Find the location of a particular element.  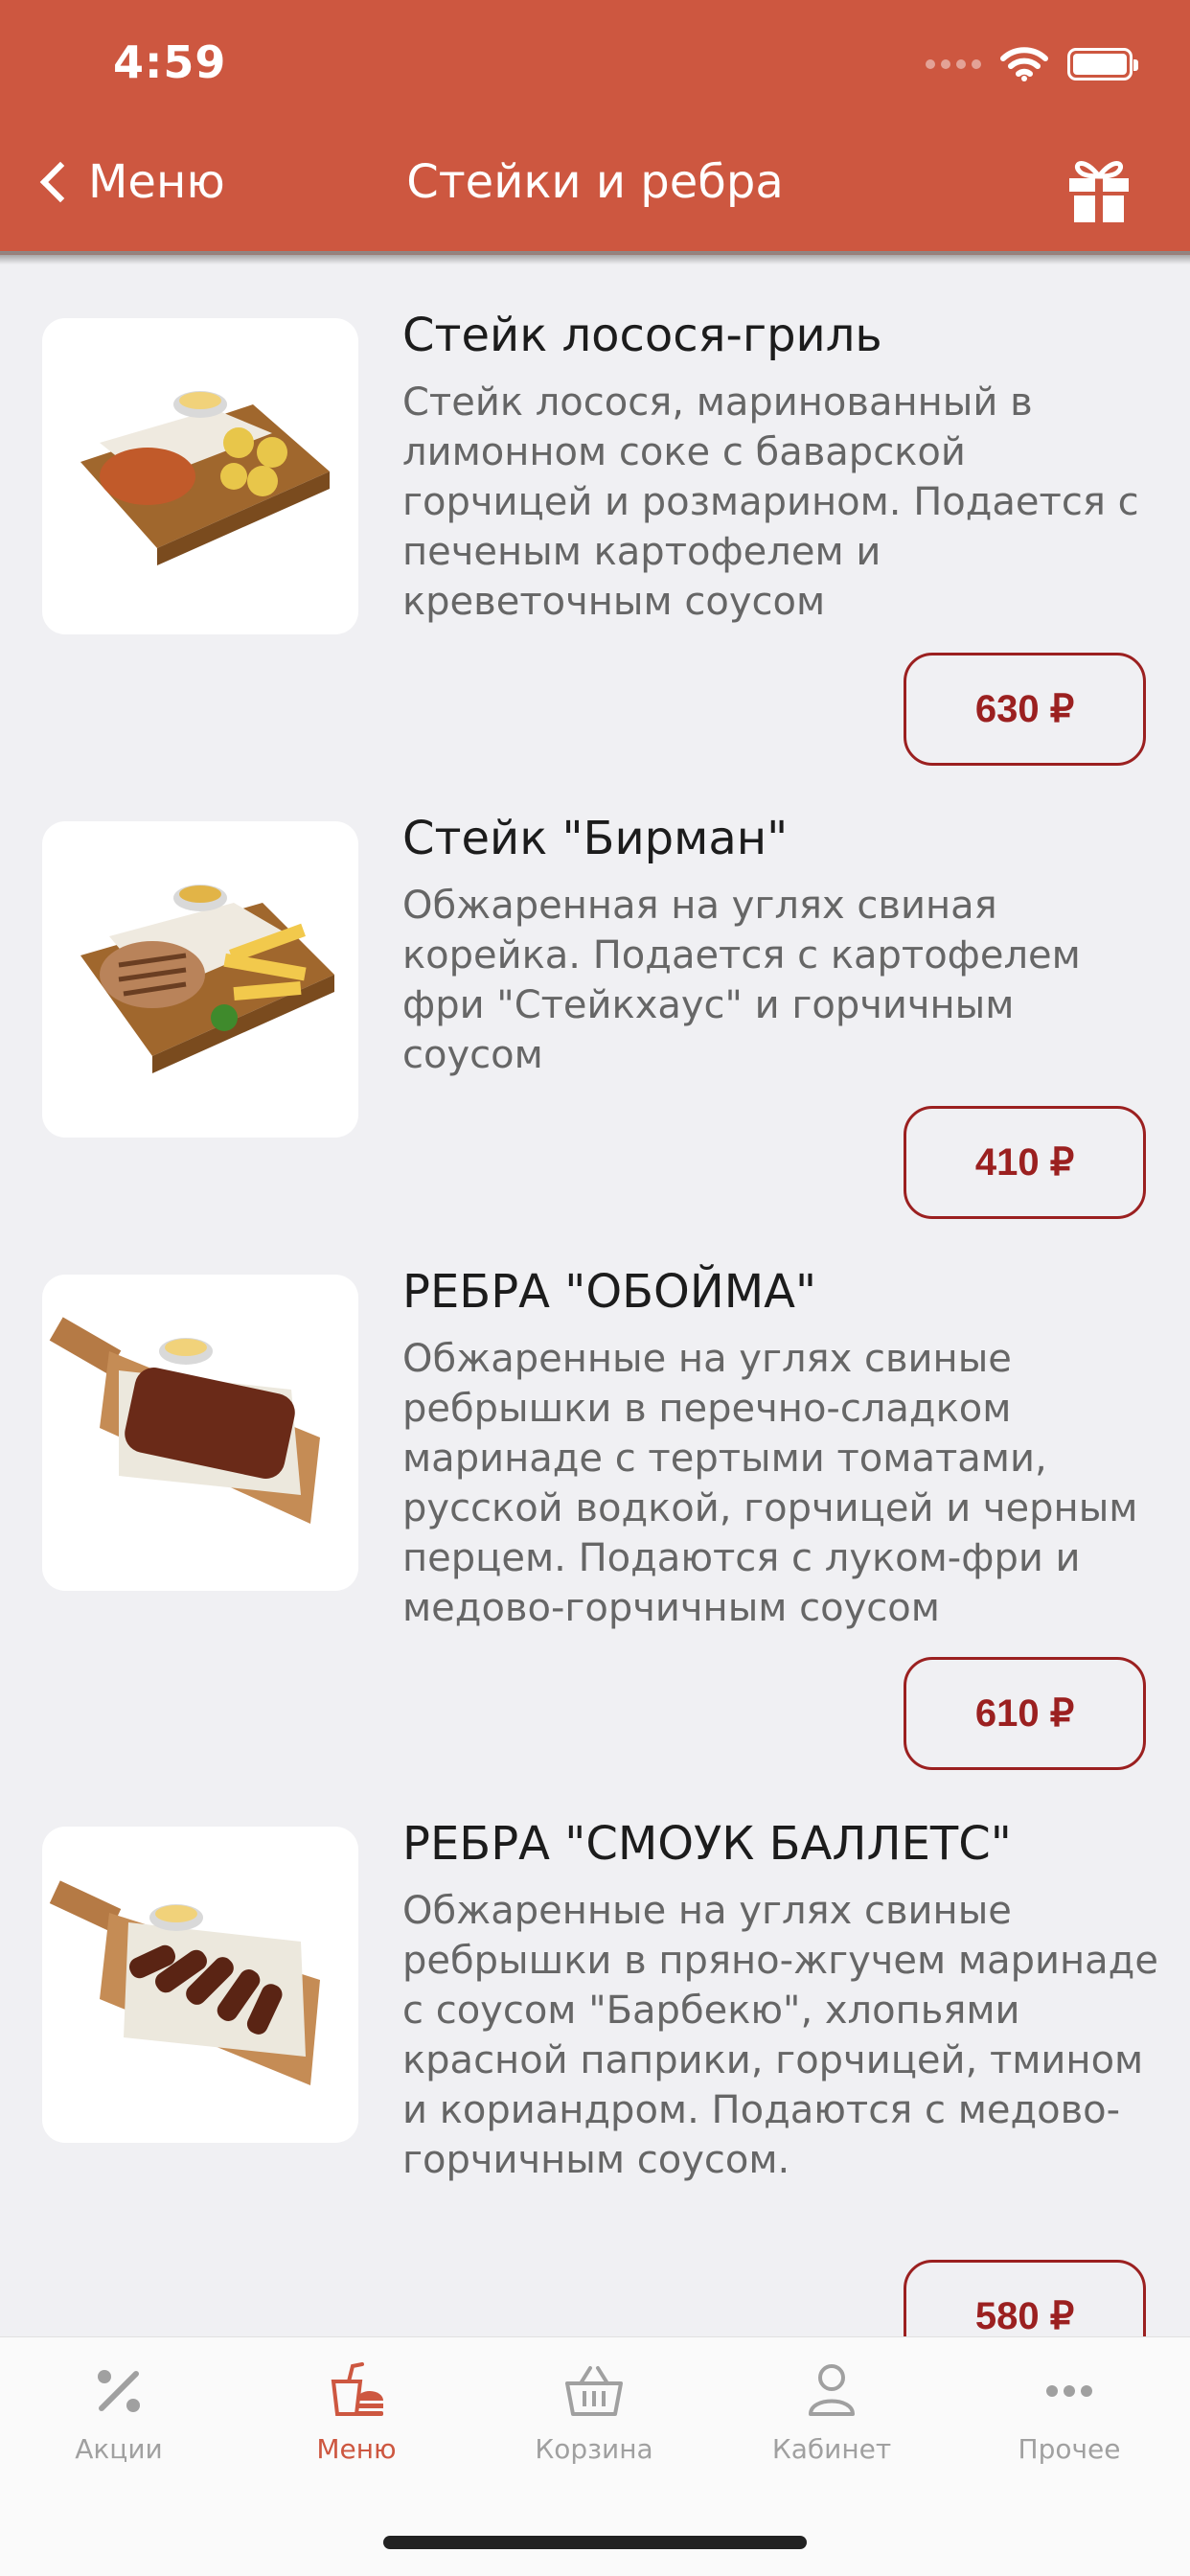

status-icons is located at coordinates (1032, 64).